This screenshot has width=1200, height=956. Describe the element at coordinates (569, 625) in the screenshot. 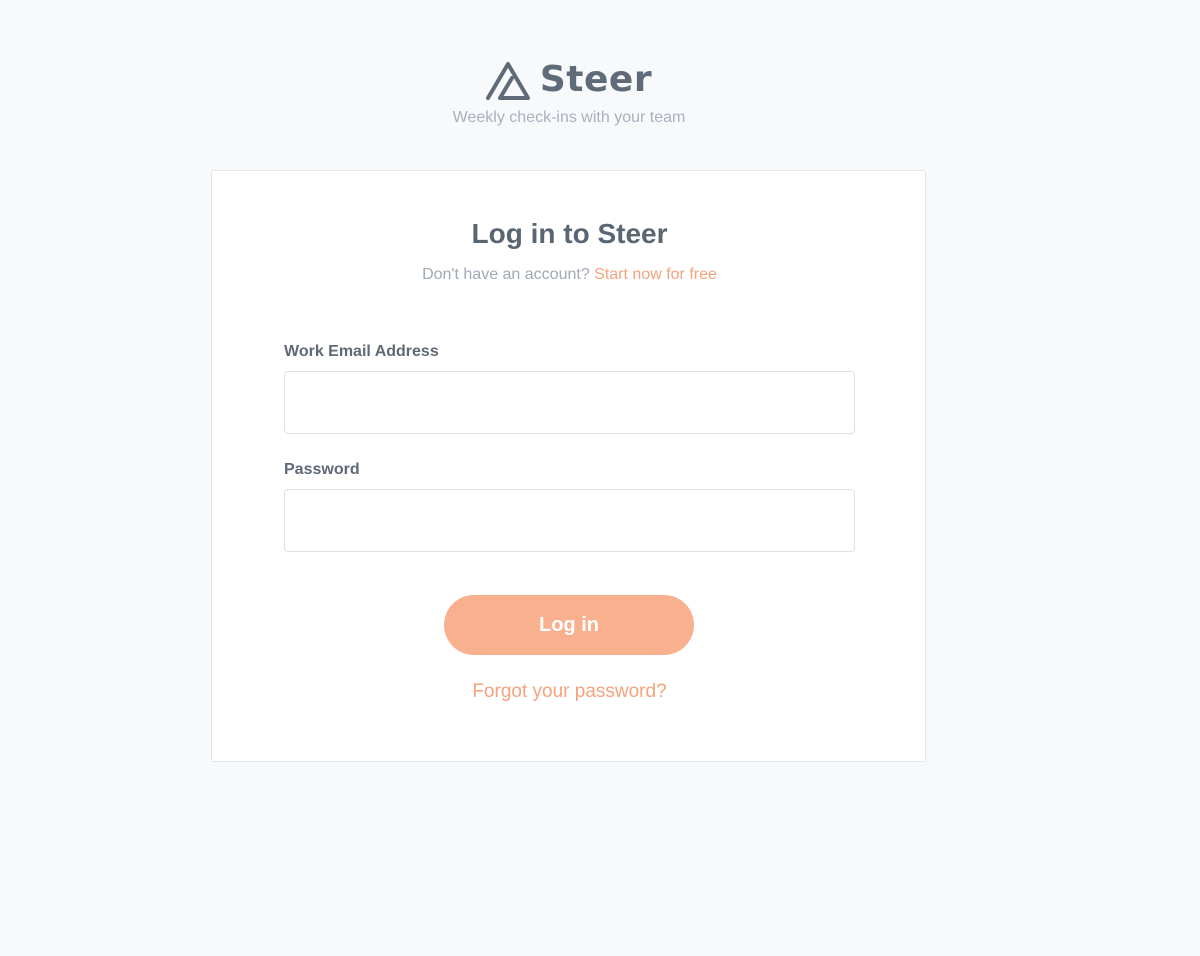

I see `login-button: Log in` at that location.